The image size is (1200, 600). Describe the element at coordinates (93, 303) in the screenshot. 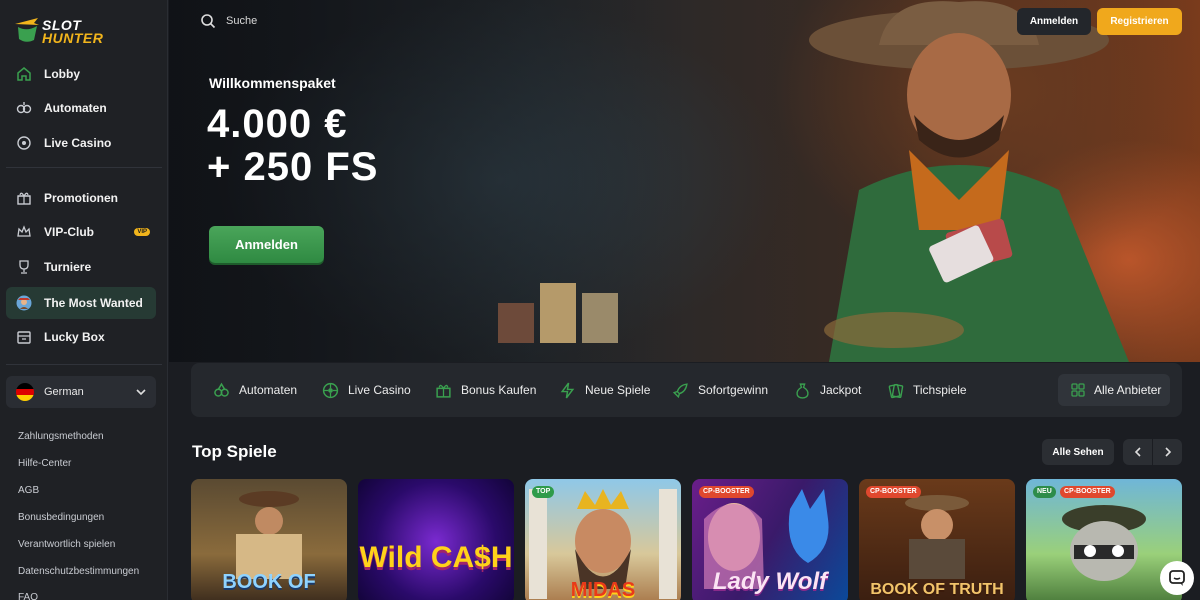

I see `sidebar-item-label: The Most Wanted` at that location.